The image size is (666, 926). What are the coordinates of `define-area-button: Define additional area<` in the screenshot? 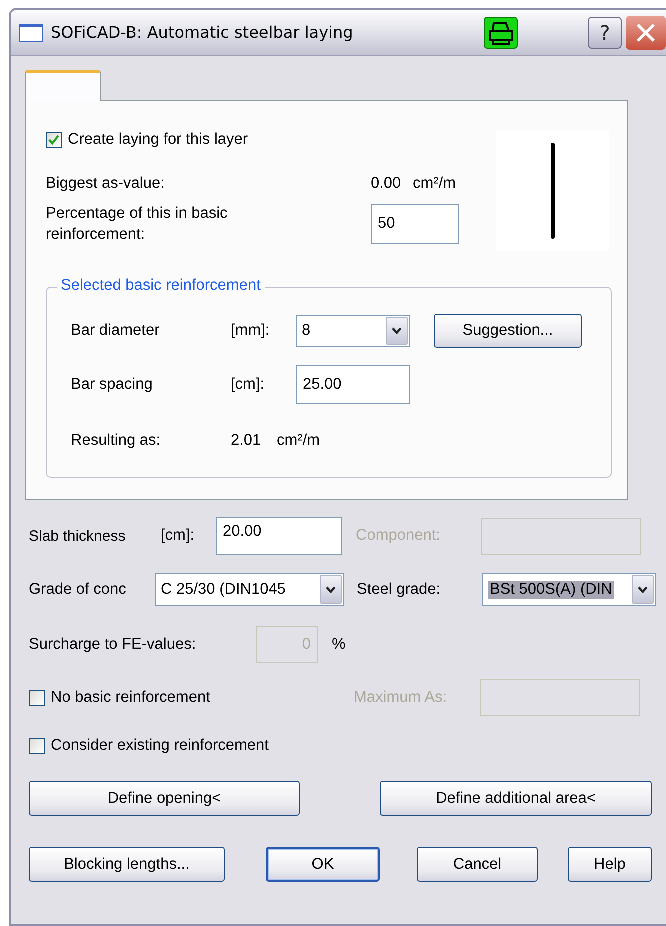 It's located at (516, 798).